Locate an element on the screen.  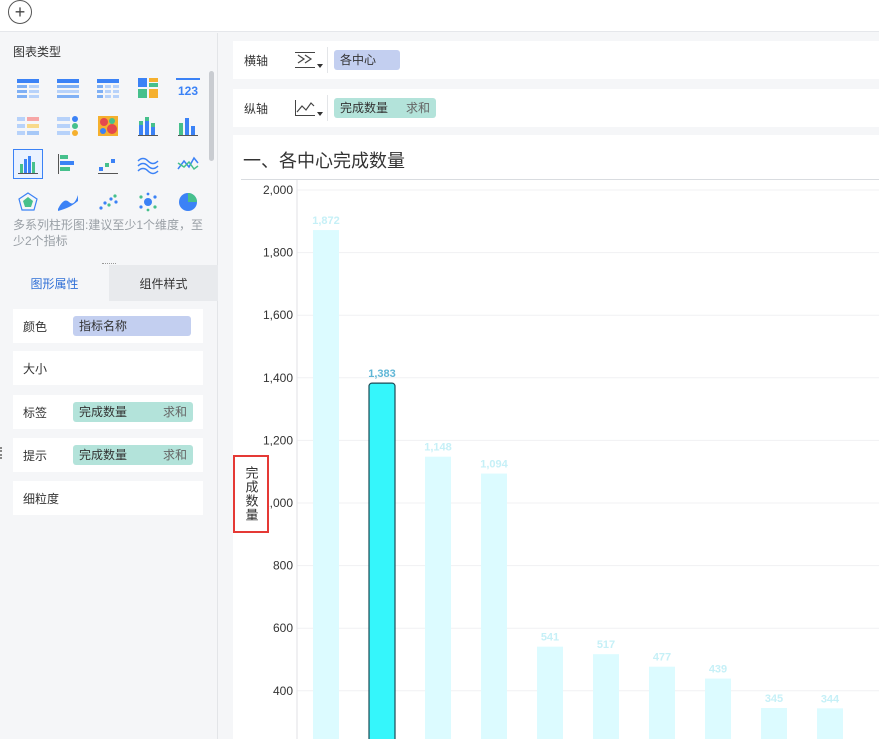
x-axis-dimension-icon is located at coordinates (305, 60).